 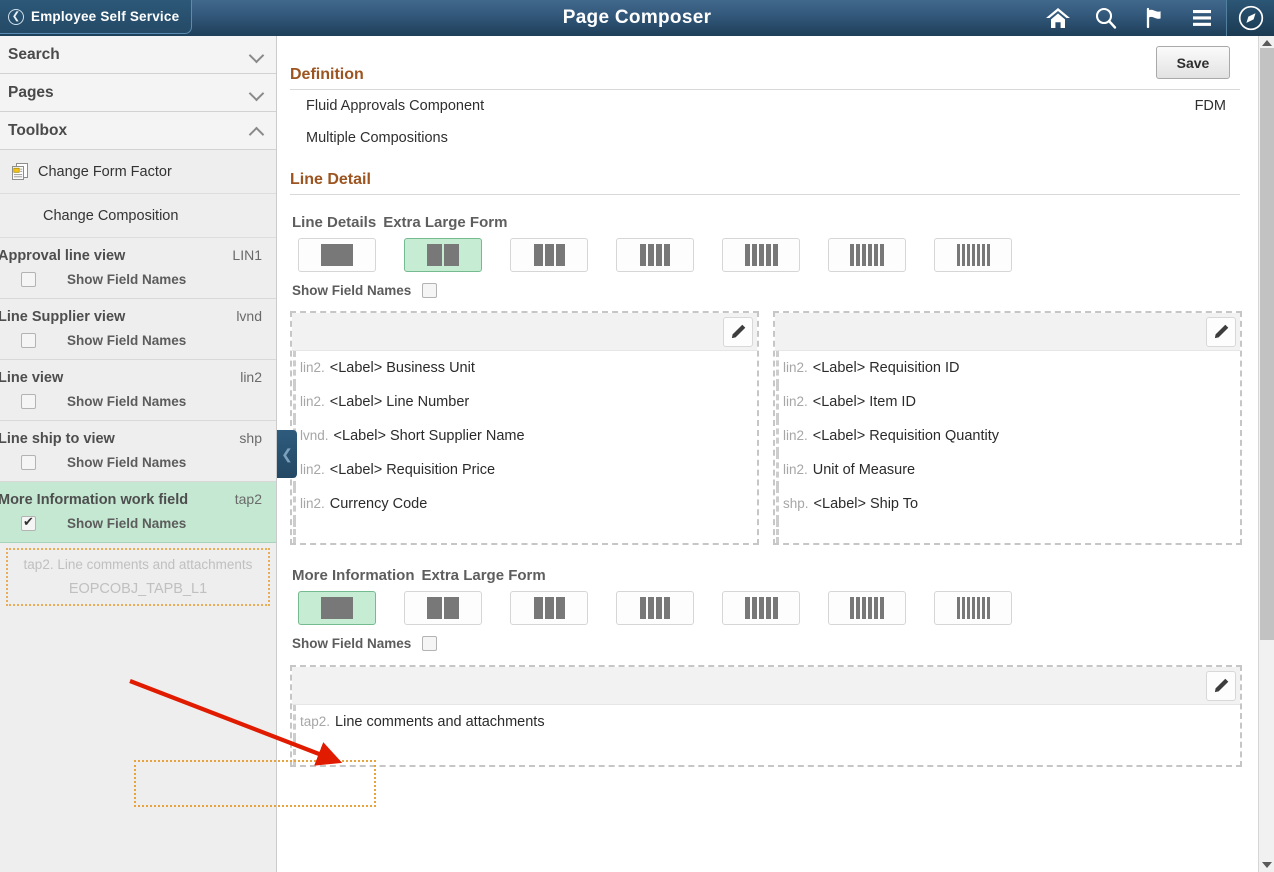 What do you see at coordinates (138, 55) in the screenshot?
I see `sidebar-panel-search: Search` at bounding box center [138, 55].